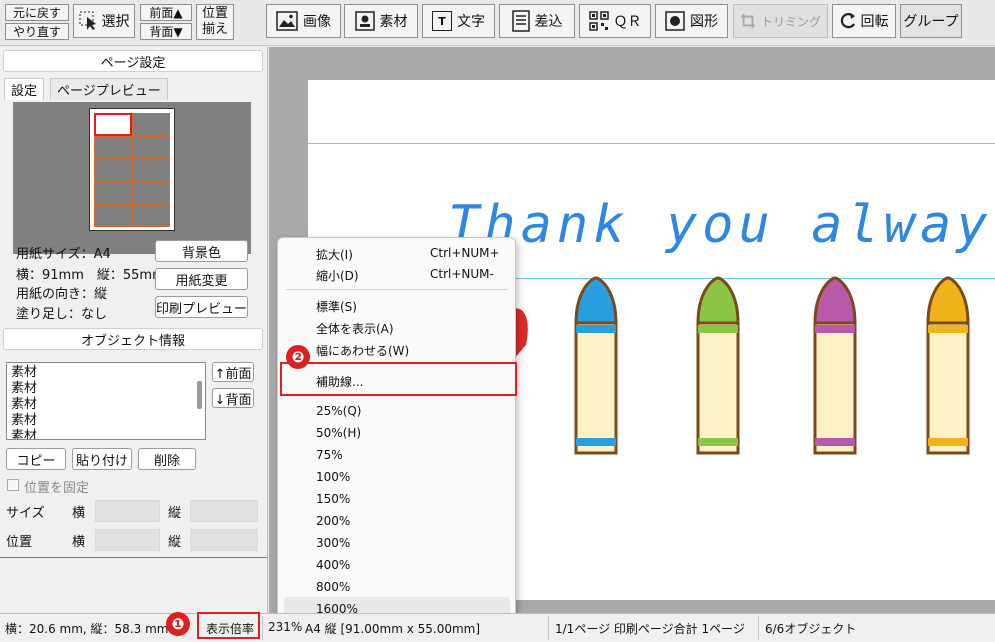 Image resolution: width=995 pixels, height=642 pixels. What do you see at coordinates (329, 455) in the screenshot?
I see `menu-item-zoom-75: 75%` at bounding box center [329, 455].